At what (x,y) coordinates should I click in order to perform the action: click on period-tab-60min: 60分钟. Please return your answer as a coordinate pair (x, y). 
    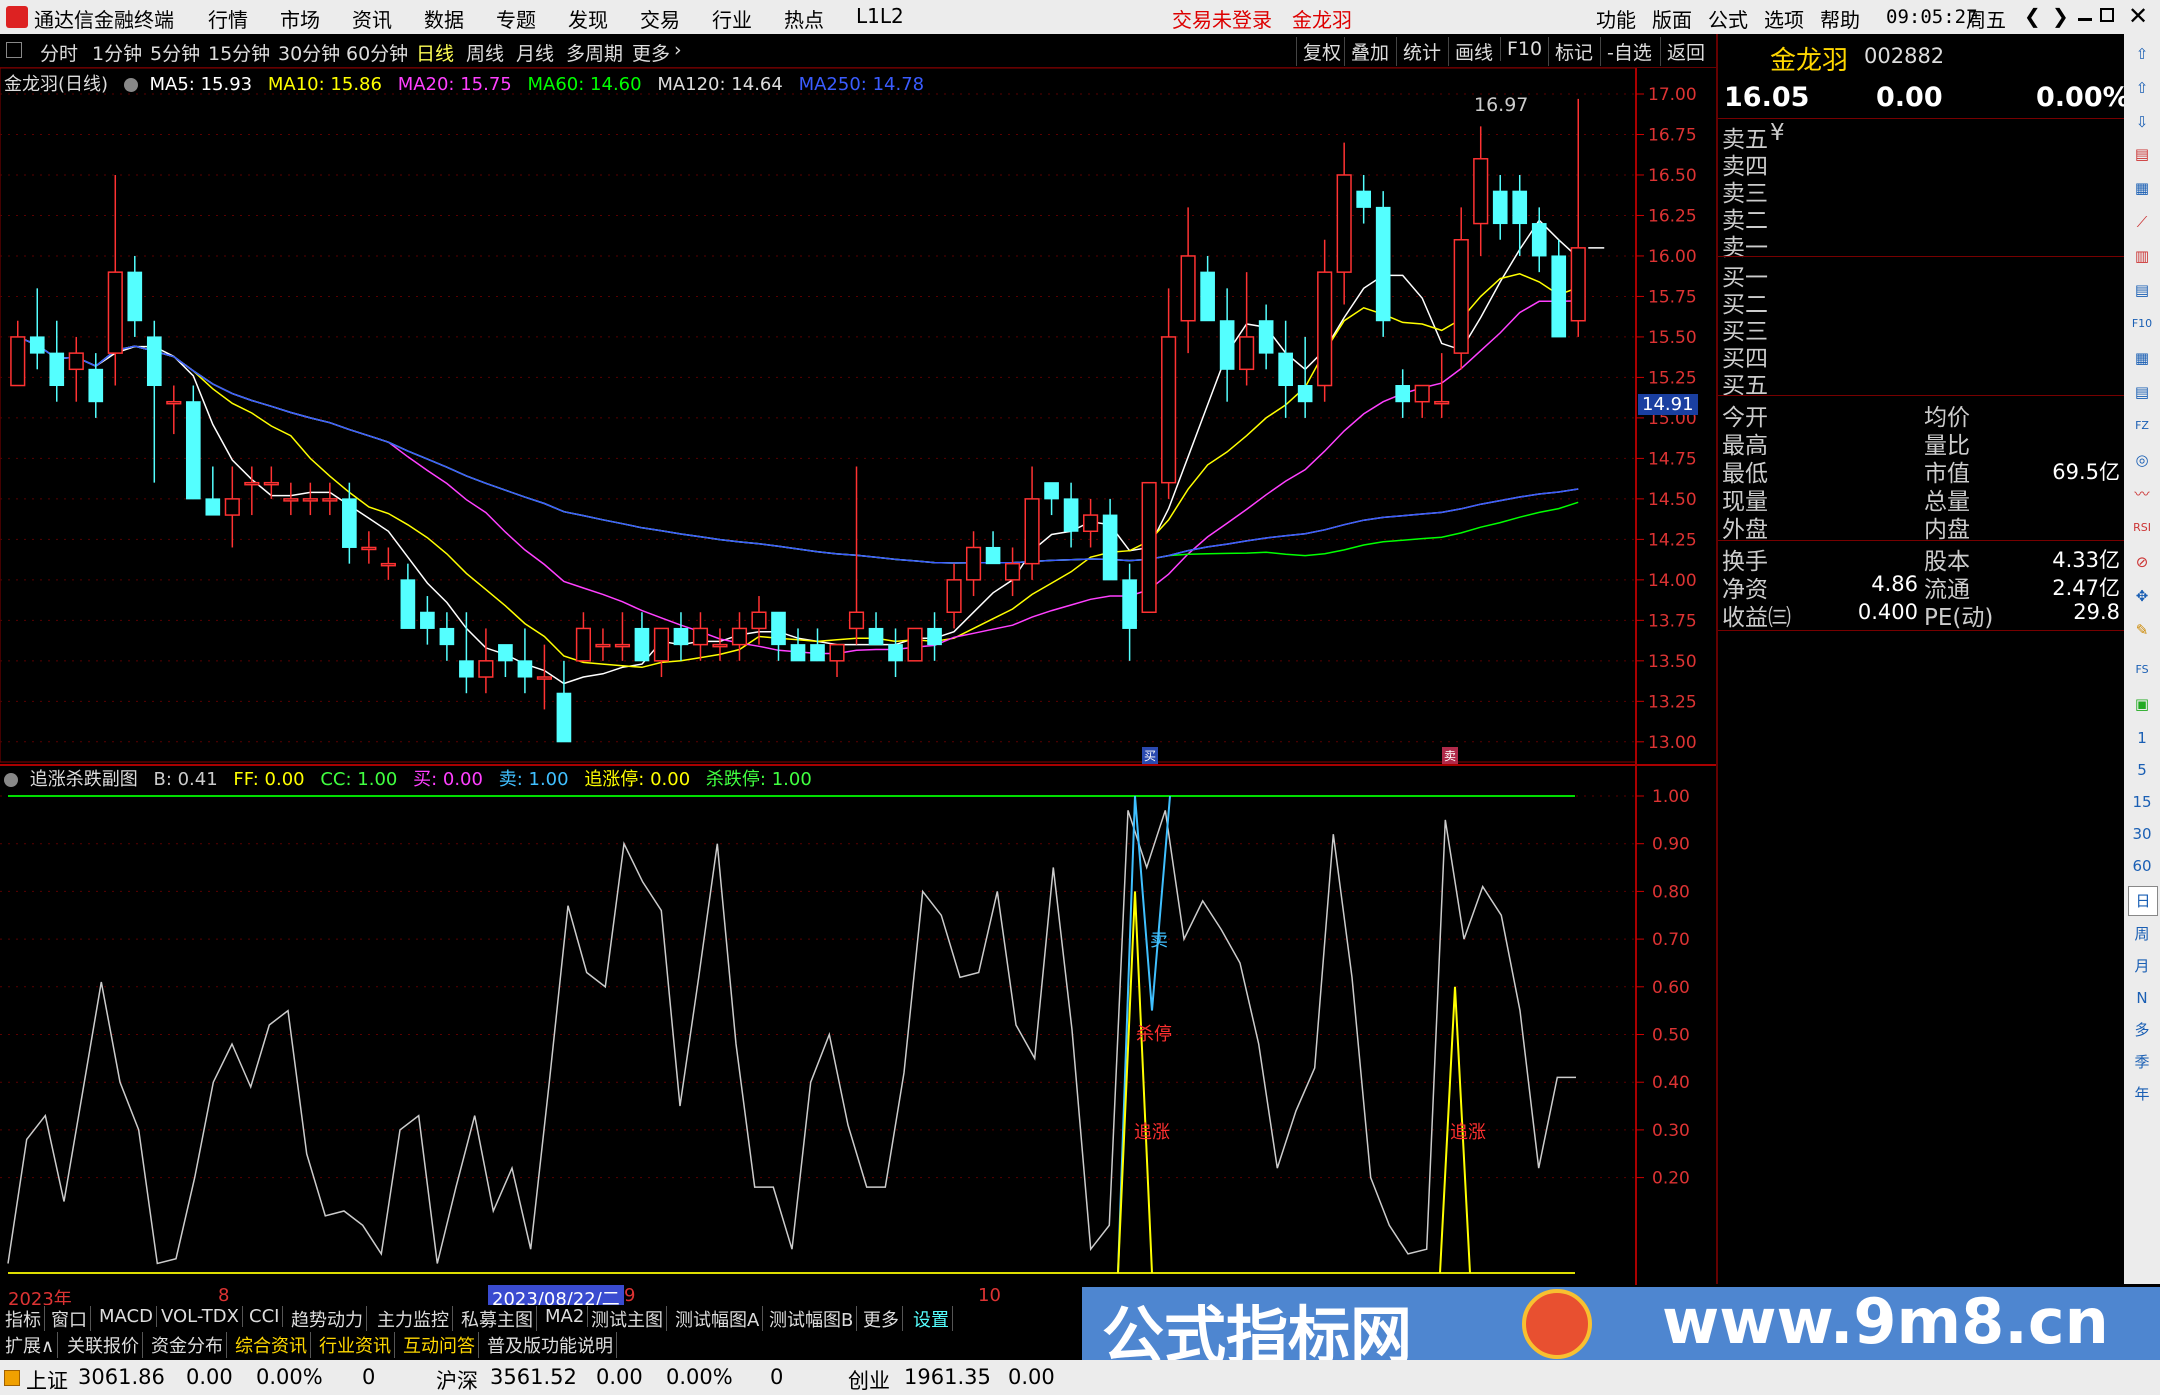
    Looking at the image, I should click on (377, 52).